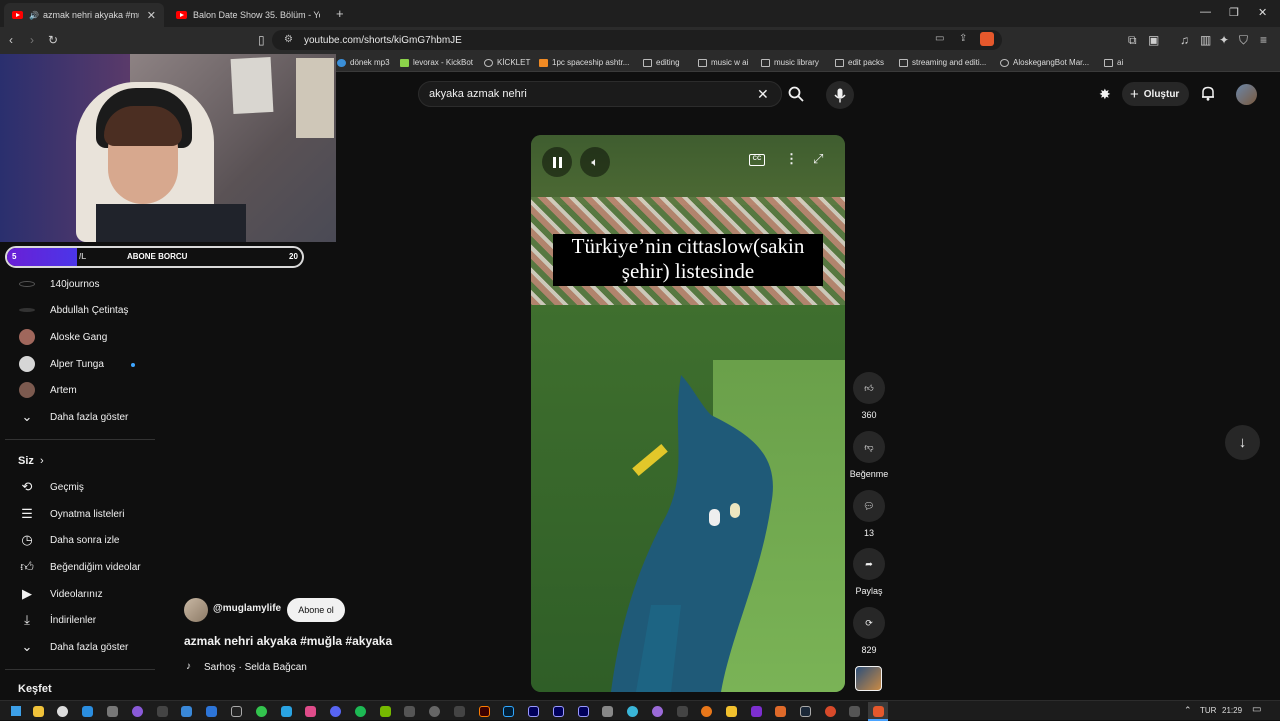 The width and height of the screenshot is (1280, 721). I want to click on like-button: 👍︎ 360, so click(869, 396).